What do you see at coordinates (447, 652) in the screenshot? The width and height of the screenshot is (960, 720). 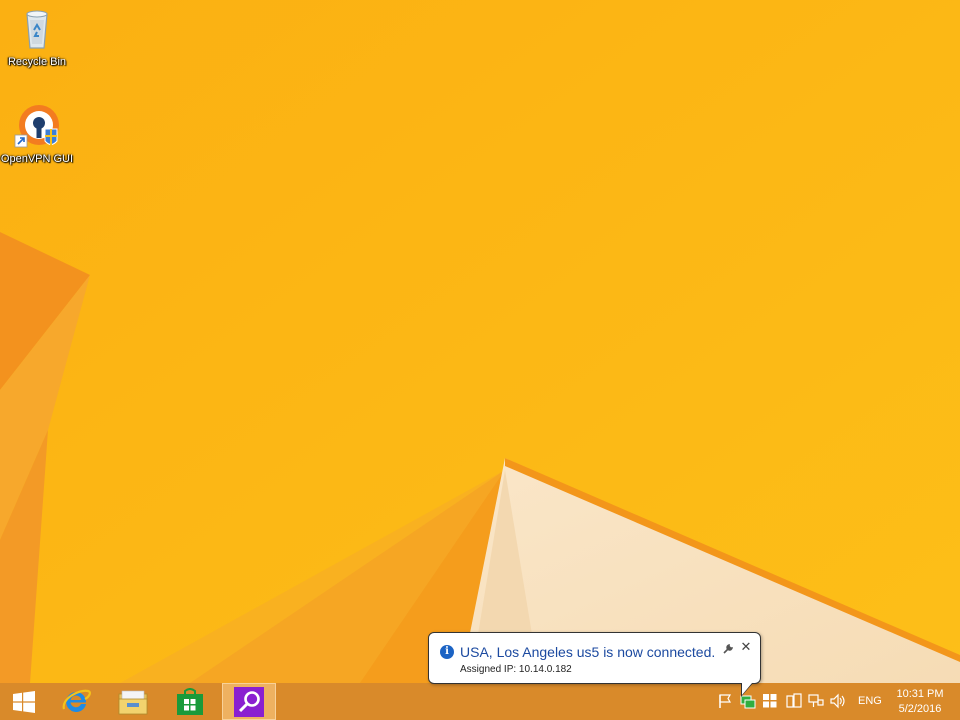 I see `info-icon: i` at bounding box center [447, 652].